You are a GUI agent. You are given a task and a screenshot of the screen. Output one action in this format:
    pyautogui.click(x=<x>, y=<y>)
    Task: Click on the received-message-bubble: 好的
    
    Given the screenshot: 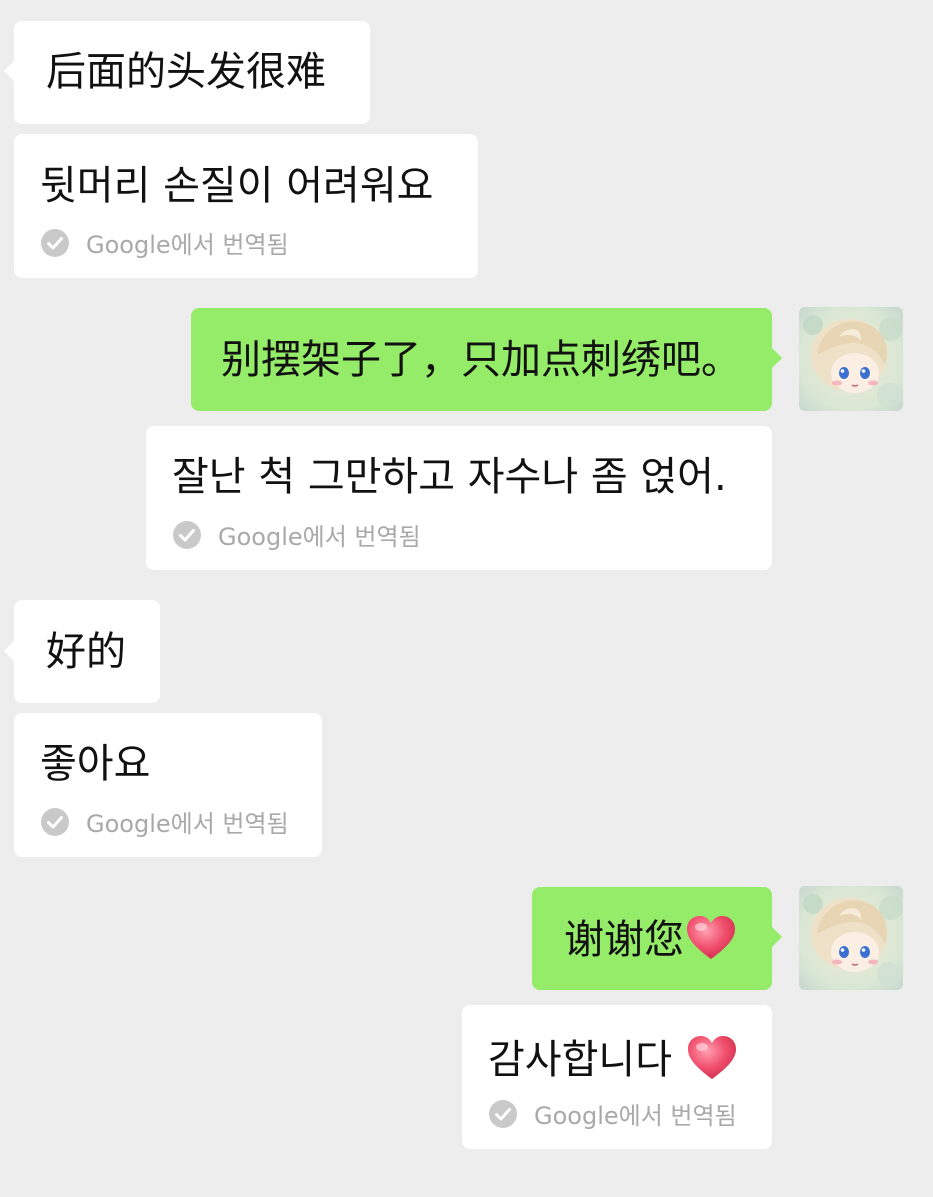 What is the action you would take?
    pyautogui.click(x=87, y=651)
    